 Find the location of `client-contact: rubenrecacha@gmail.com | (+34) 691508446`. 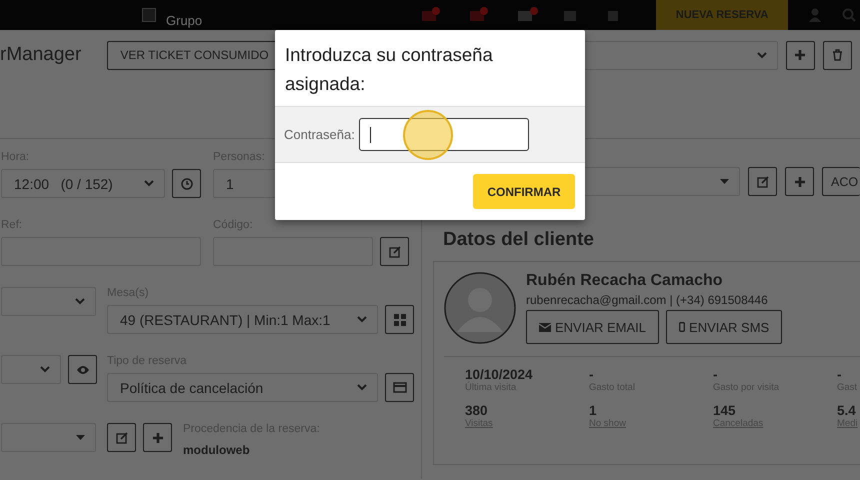

client-contact: rubenrecacha@gmail.com | (+34) 691508446 is located at coordinates (647, 300).